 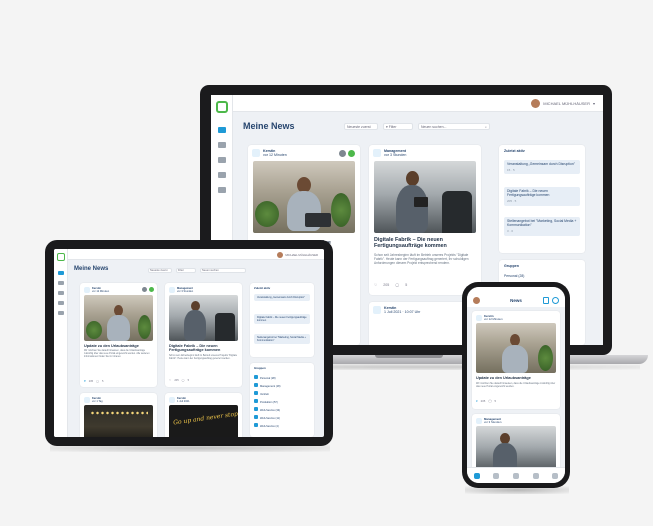 I want to click on chalk-text: Go up and never stop, so click(x=205, y=418).